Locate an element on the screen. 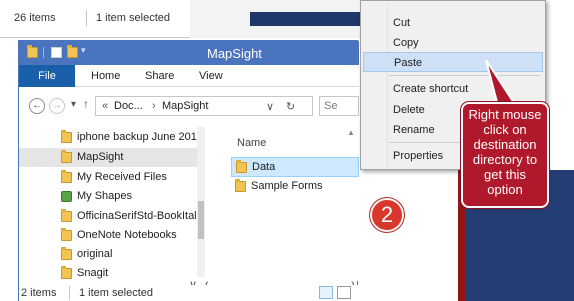 The width and height of the screenshot is (574, 301). file-row-data: Data is located at coordinates (295, 167).